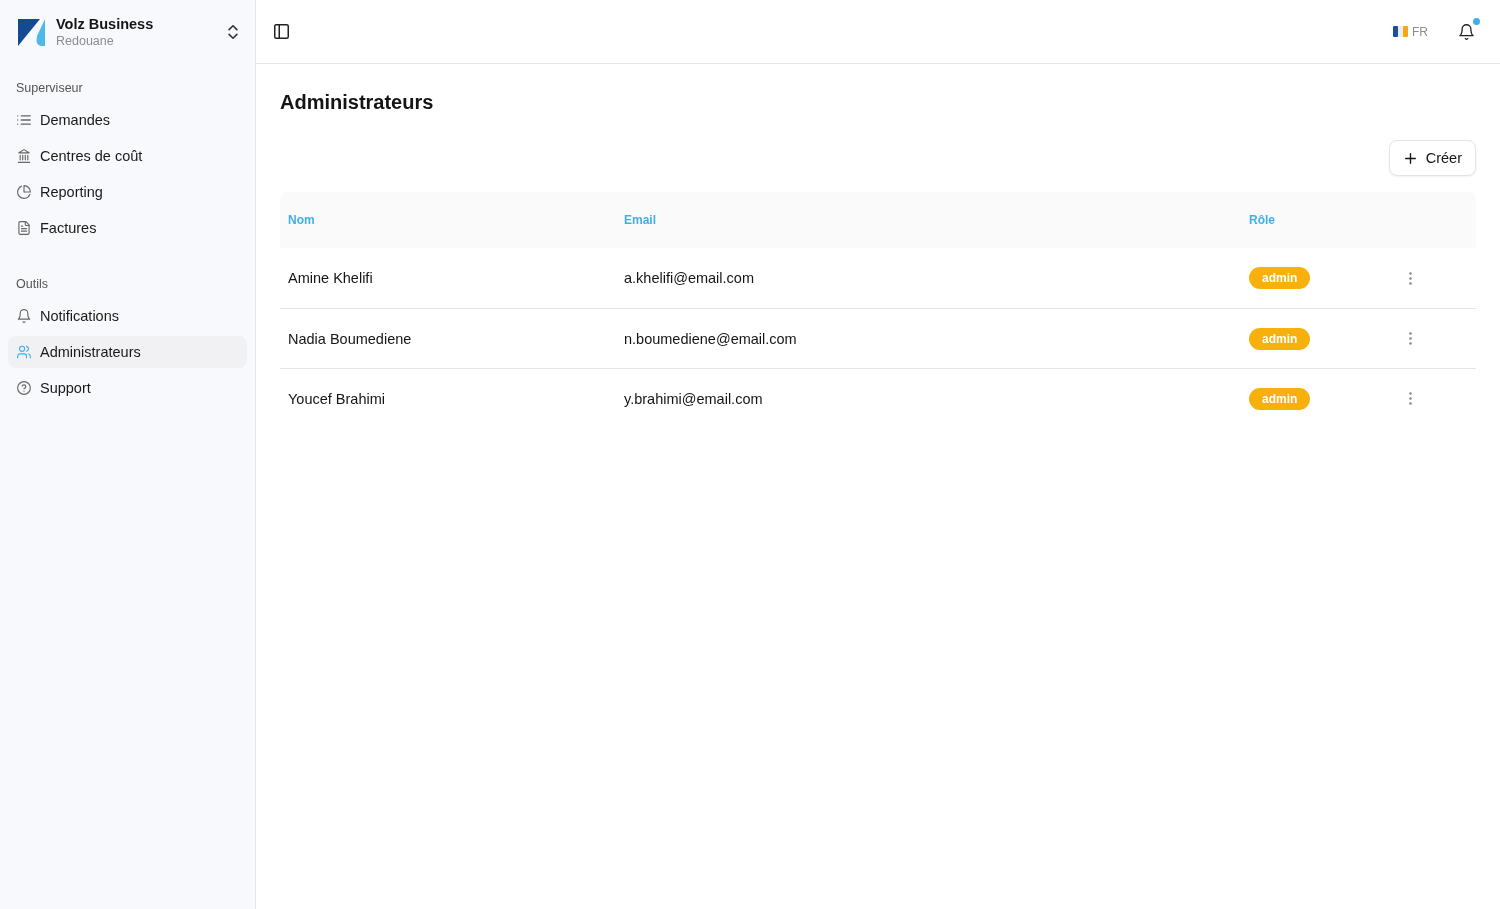 Image resolution: width=1500 pixels, height=909 pixels. I want to click on plus-icon, so click(1410, 158).